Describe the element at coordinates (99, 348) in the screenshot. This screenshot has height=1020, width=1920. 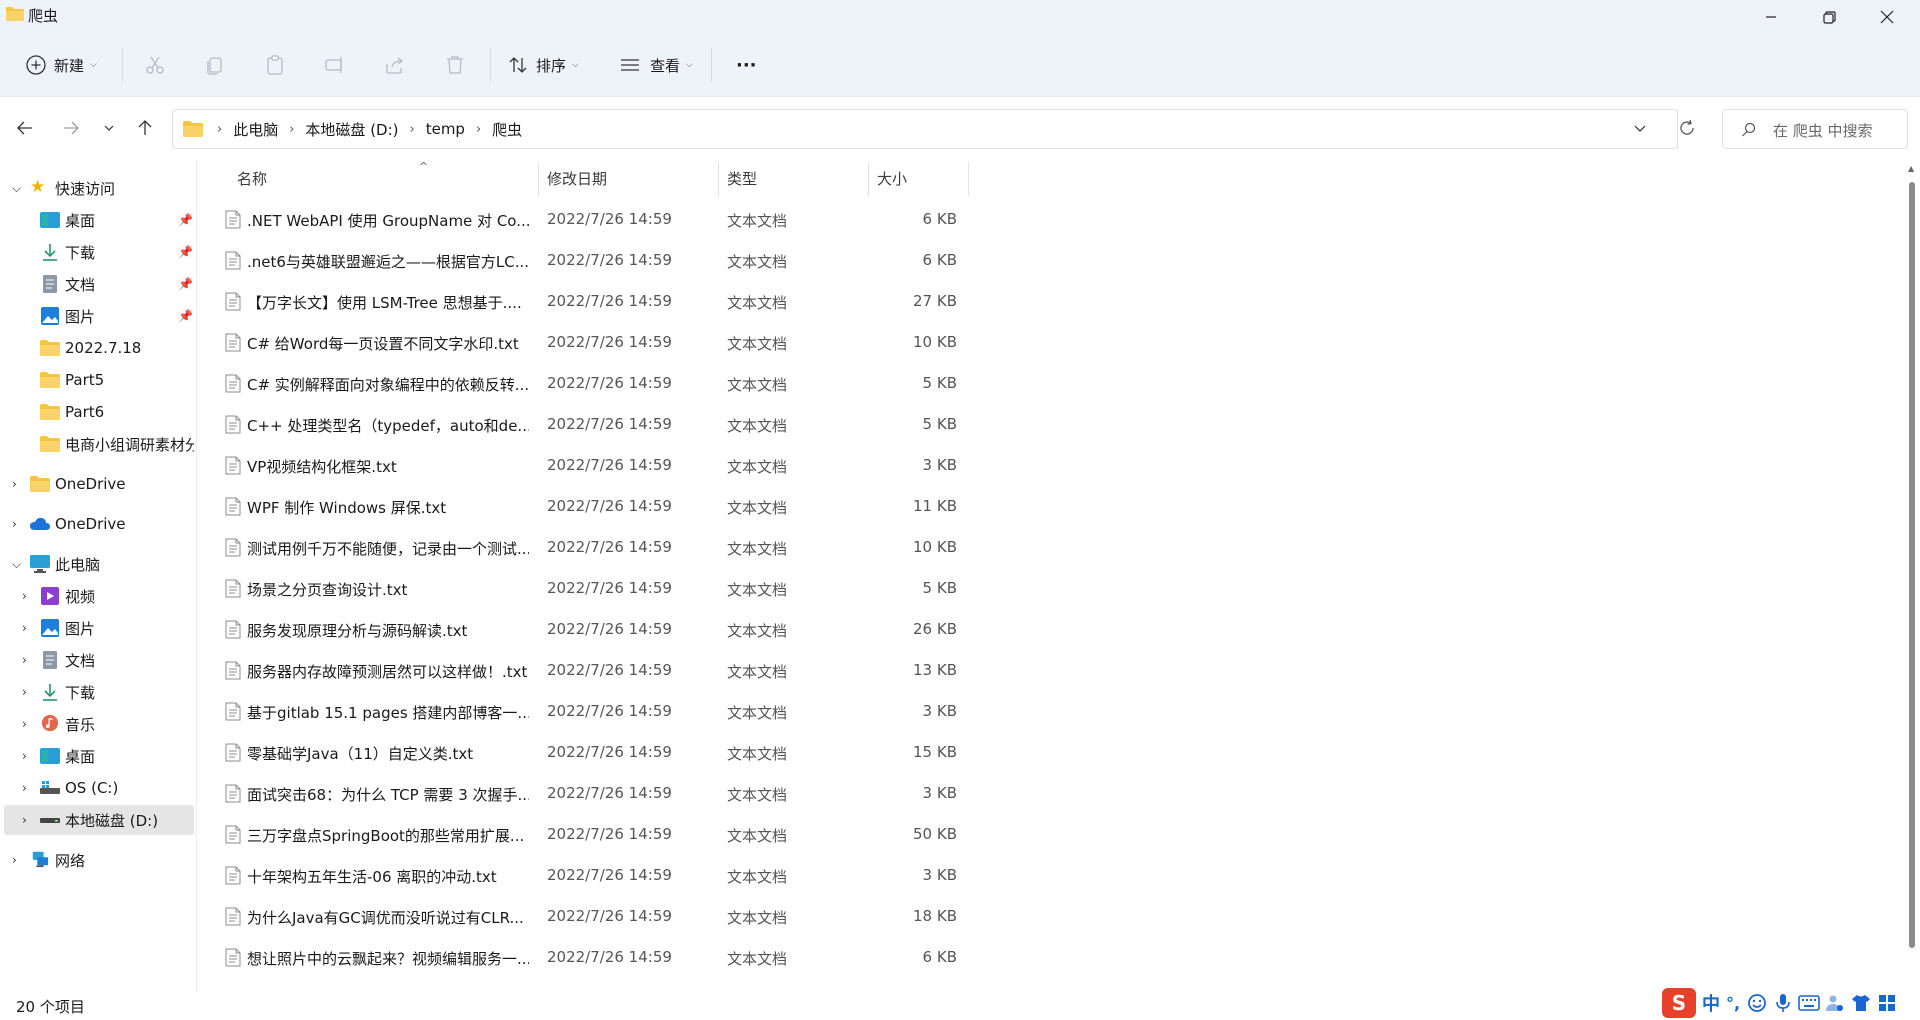
I see `nav-item-folder: 2022.7.18` at that location.